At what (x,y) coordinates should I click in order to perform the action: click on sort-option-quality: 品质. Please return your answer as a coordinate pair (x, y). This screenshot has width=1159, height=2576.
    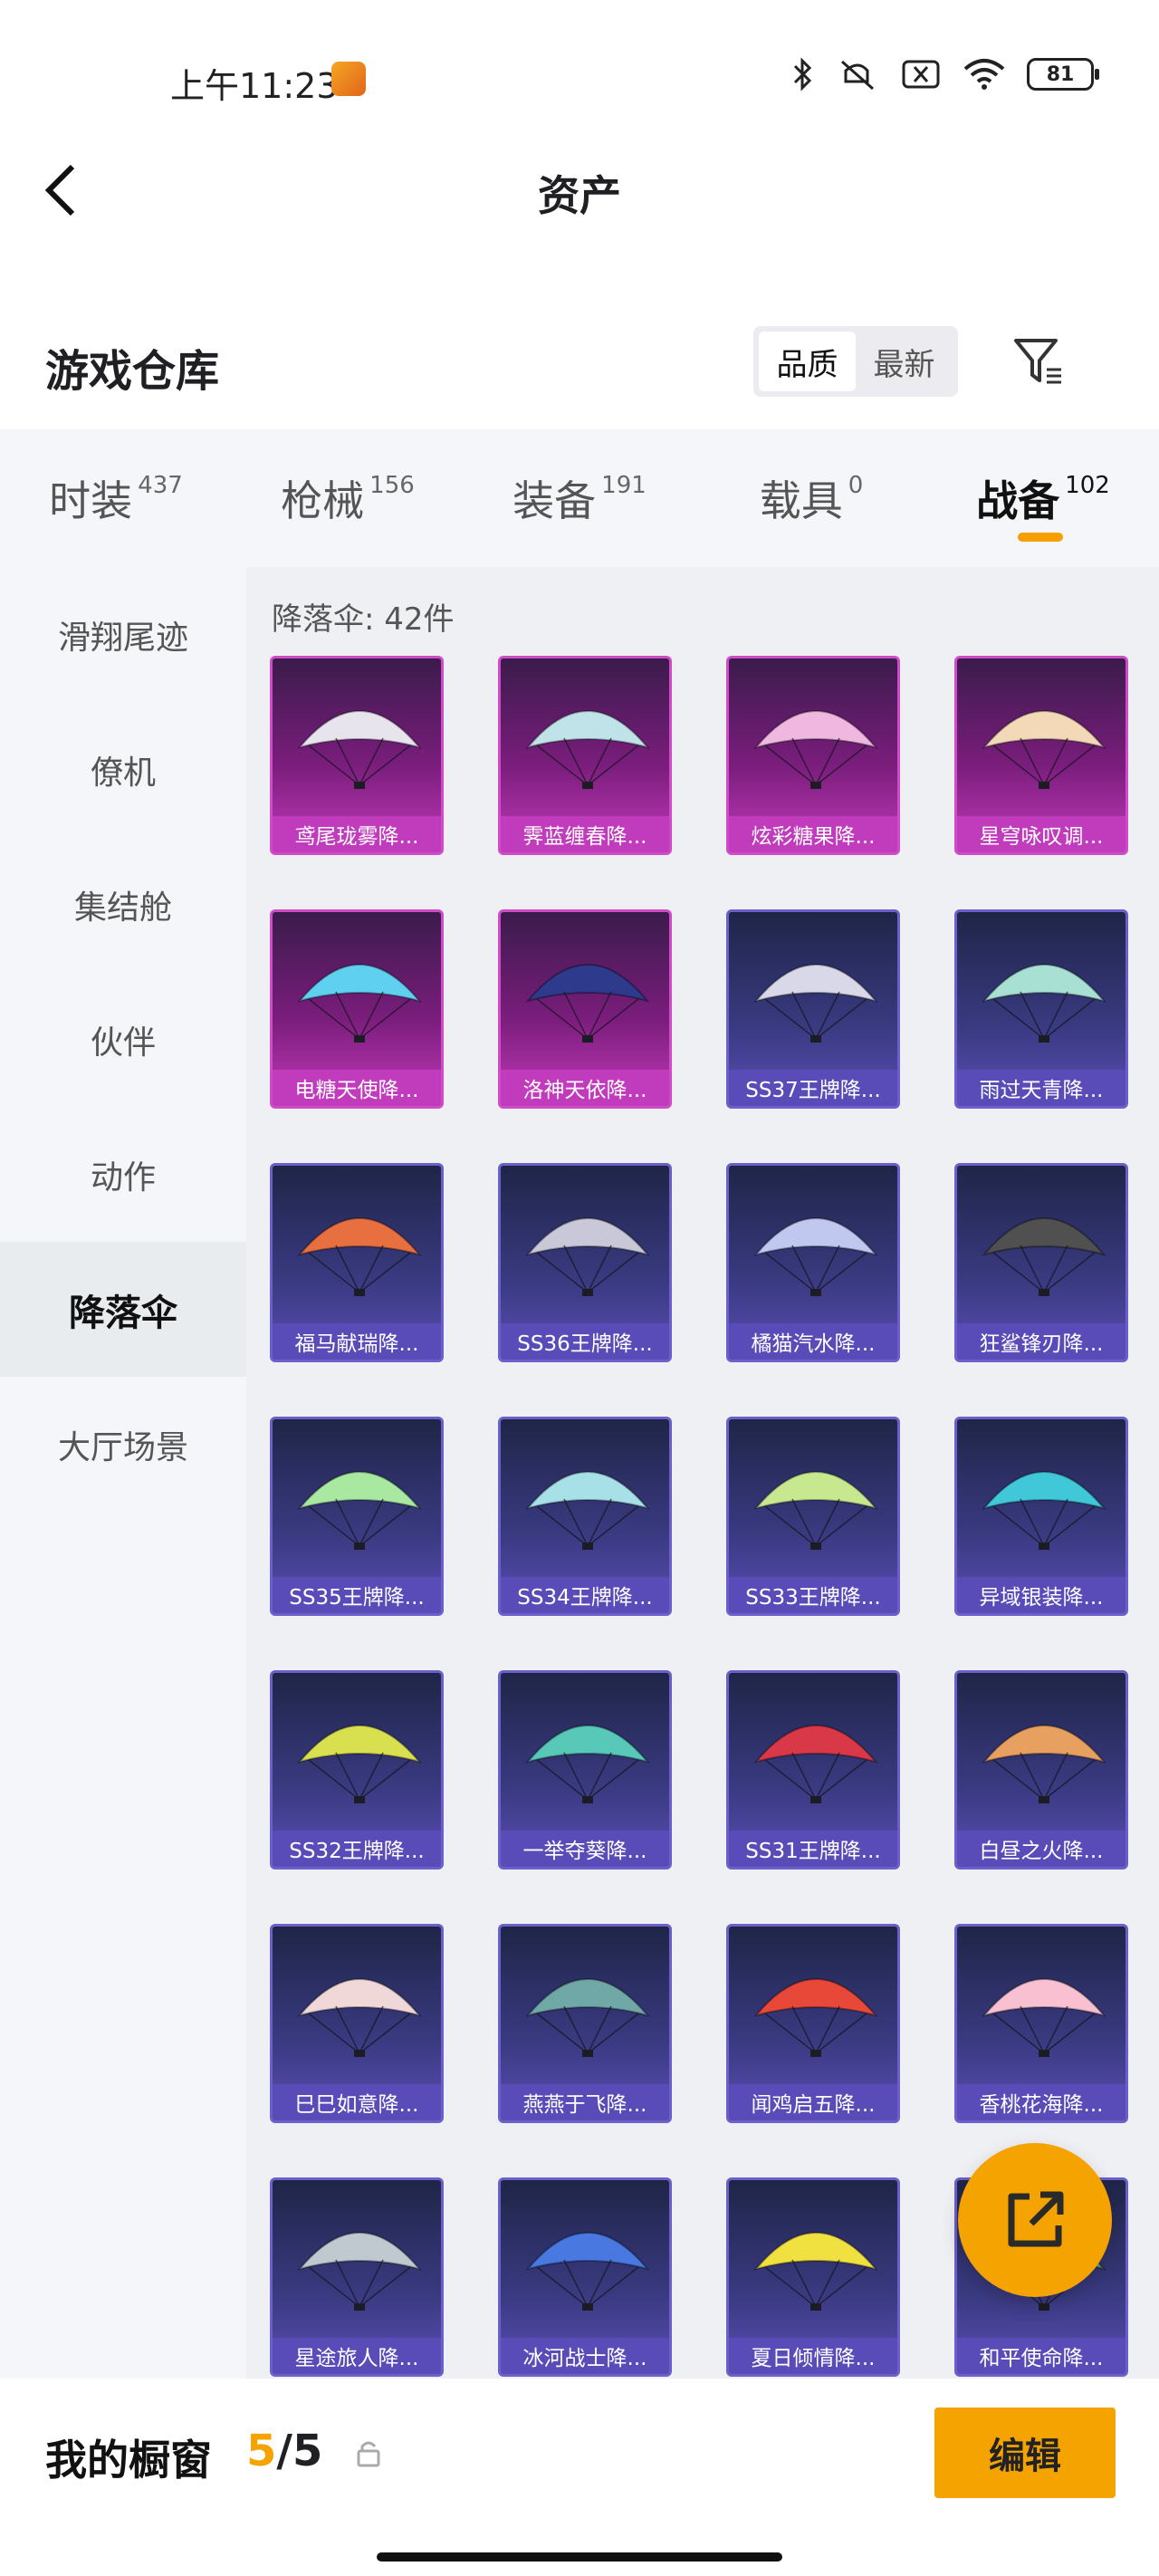
    Looking at the image, I should click on (808, 361).